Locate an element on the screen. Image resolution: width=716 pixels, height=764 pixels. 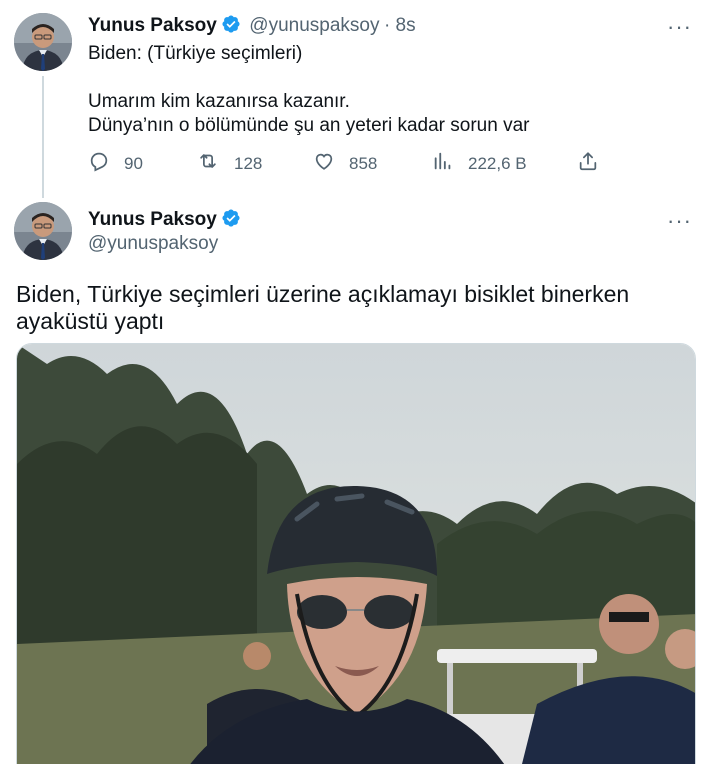
tweet-header: Yunus Paksoy @yunuspaksoy · 8s is located at coordinates (252, 26).